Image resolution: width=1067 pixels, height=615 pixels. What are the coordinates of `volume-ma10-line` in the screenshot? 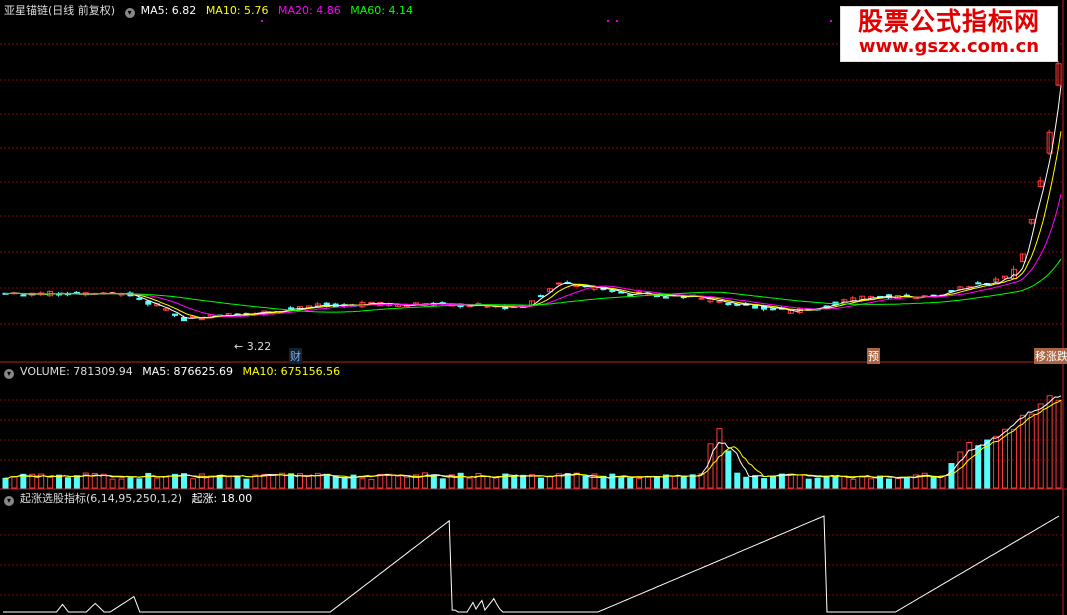 It's located at (533, 439).